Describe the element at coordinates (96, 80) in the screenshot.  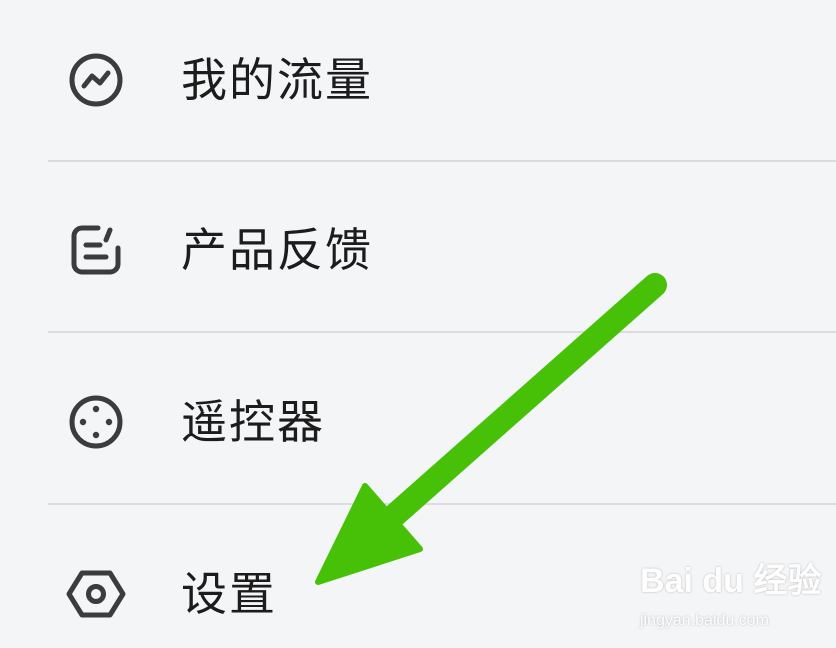
I see `traffic-chart-icon` at that location.